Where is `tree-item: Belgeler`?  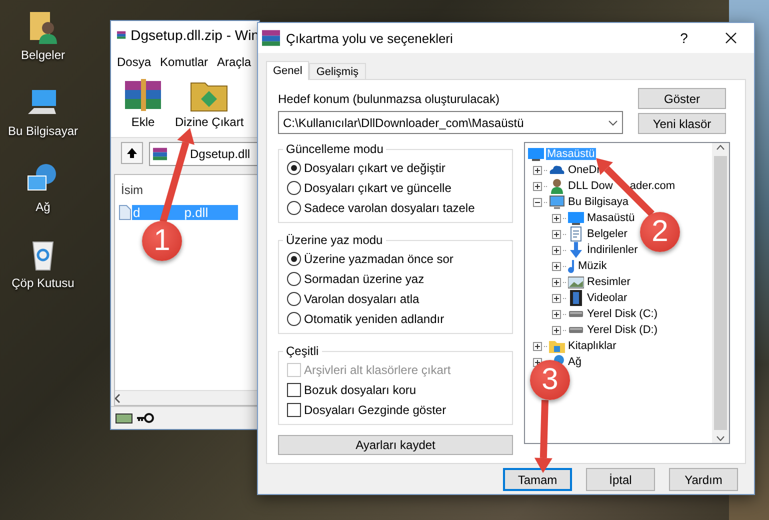 tree-item: Belgeler is located at coordinates (607, 234).